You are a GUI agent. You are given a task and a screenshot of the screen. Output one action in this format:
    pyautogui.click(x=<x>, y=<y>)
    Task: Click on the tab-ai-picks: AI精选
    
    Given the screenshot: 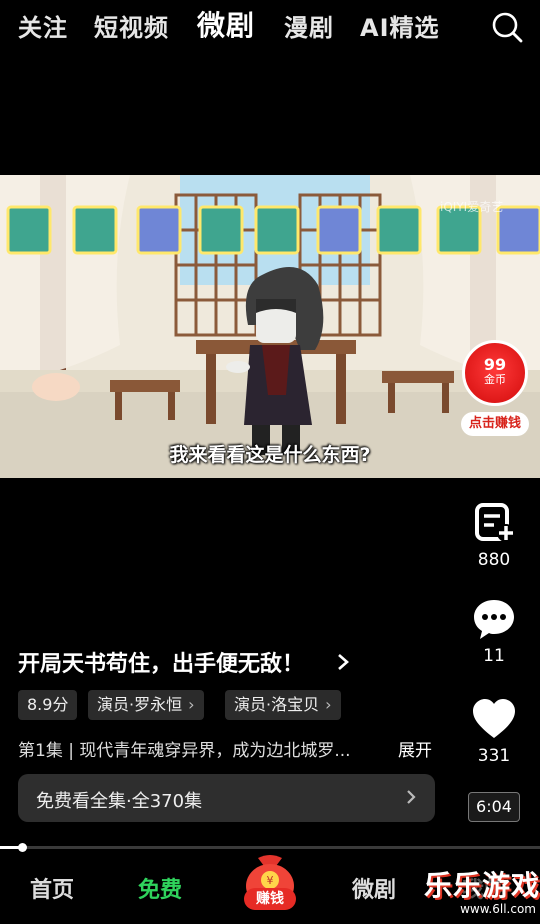 What is the action you would take?
    pyautogui.click(x=400, y=25)
    